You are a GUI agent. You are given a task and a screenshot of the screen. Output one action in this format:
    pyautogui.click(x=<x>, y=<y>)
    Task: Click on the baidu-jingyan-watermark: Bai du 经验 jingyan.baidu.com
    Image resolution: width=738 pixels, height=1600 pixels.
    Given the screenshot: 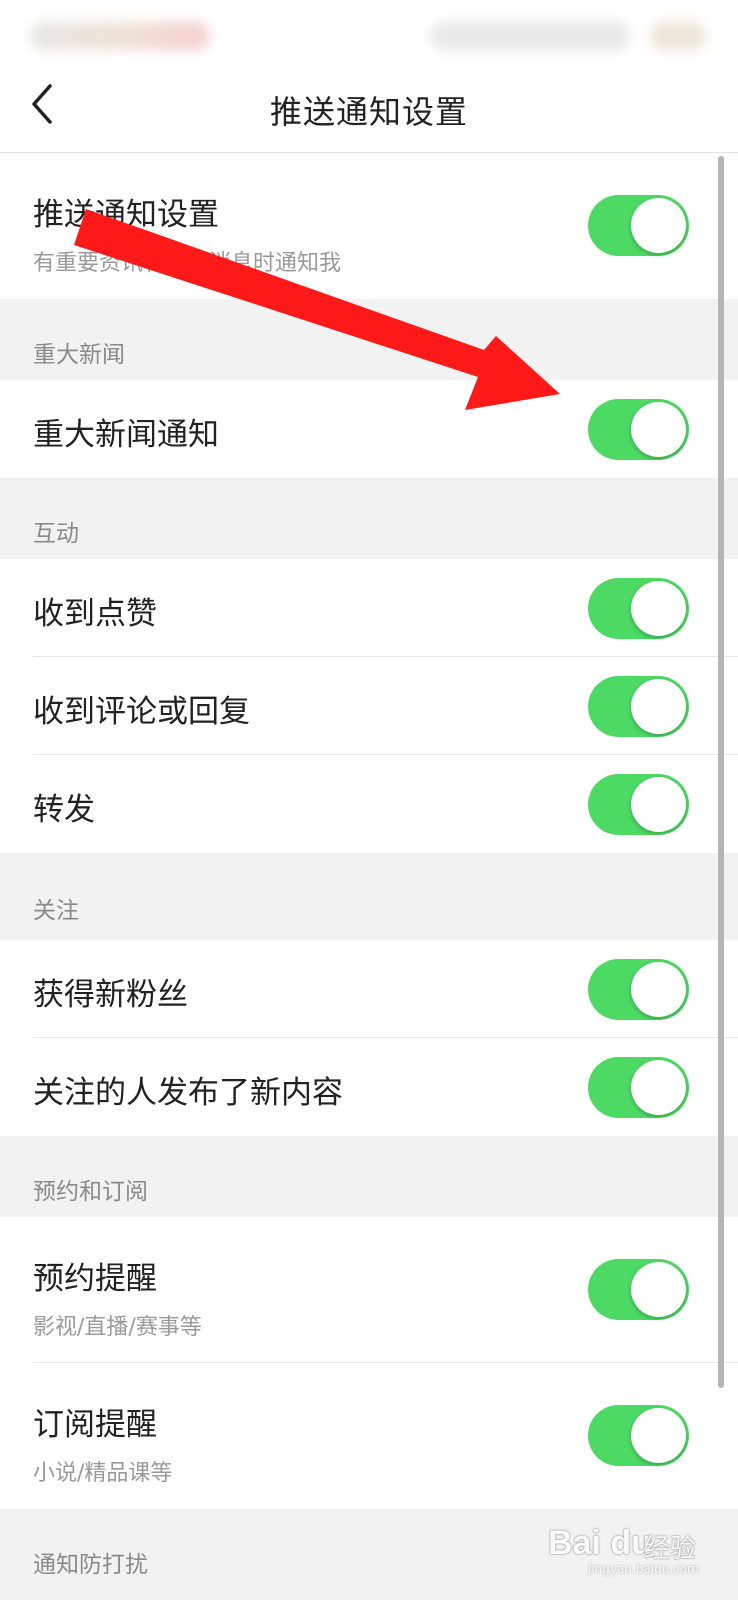 What is the action you would take?
    pyautogui.click(x=623, y=1548)
    